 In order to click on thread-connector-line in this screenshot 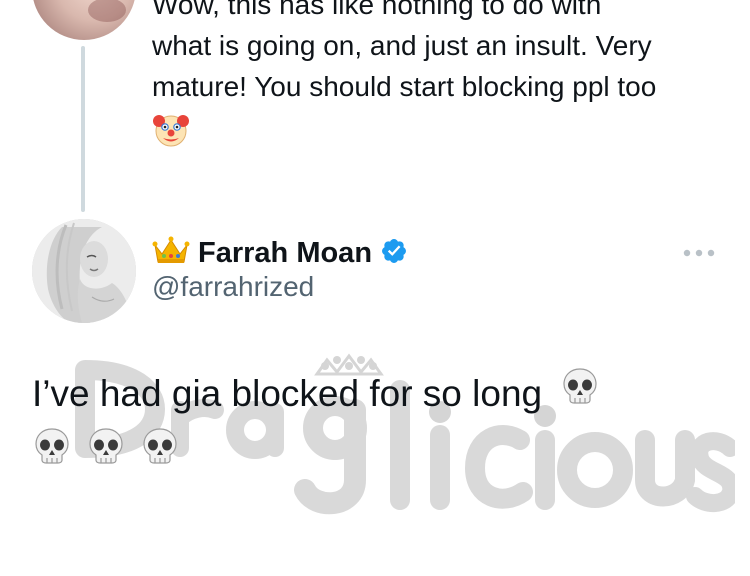, I will do `click(83, 129)`.